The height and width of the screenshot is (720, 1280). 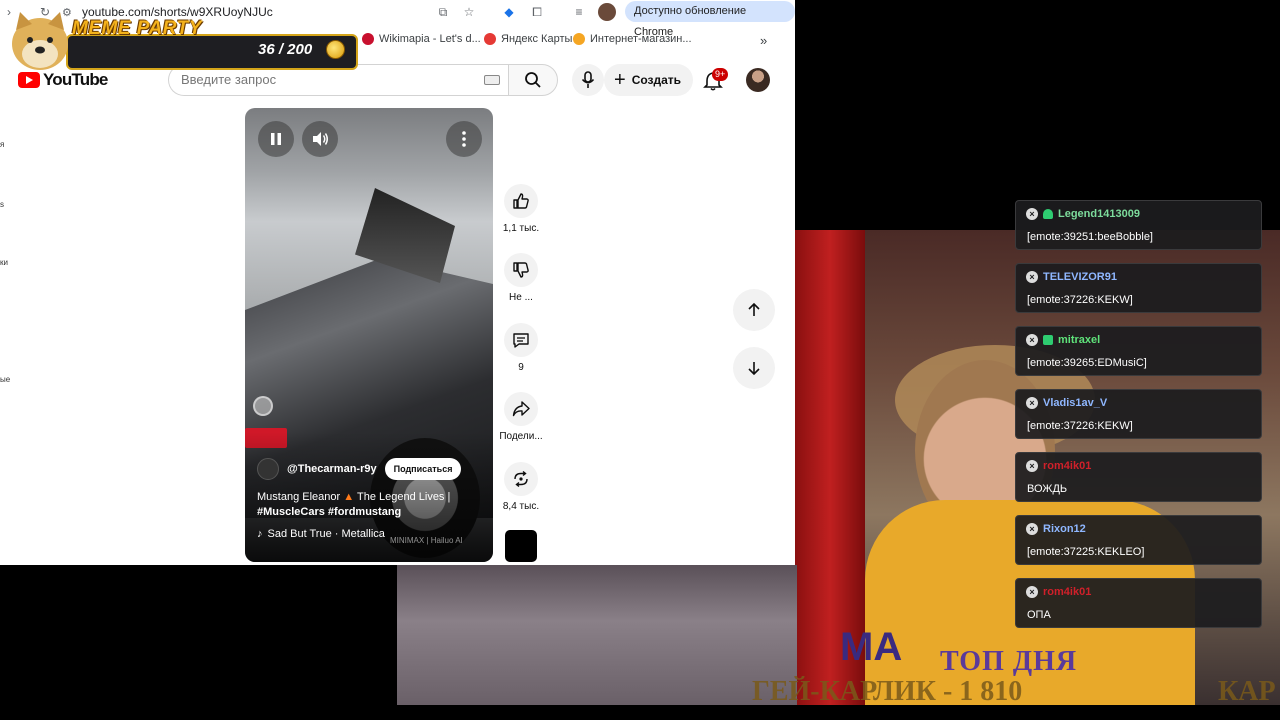 I want to click on remix-action: 8,4 тыс., so click(x=521, y=487).